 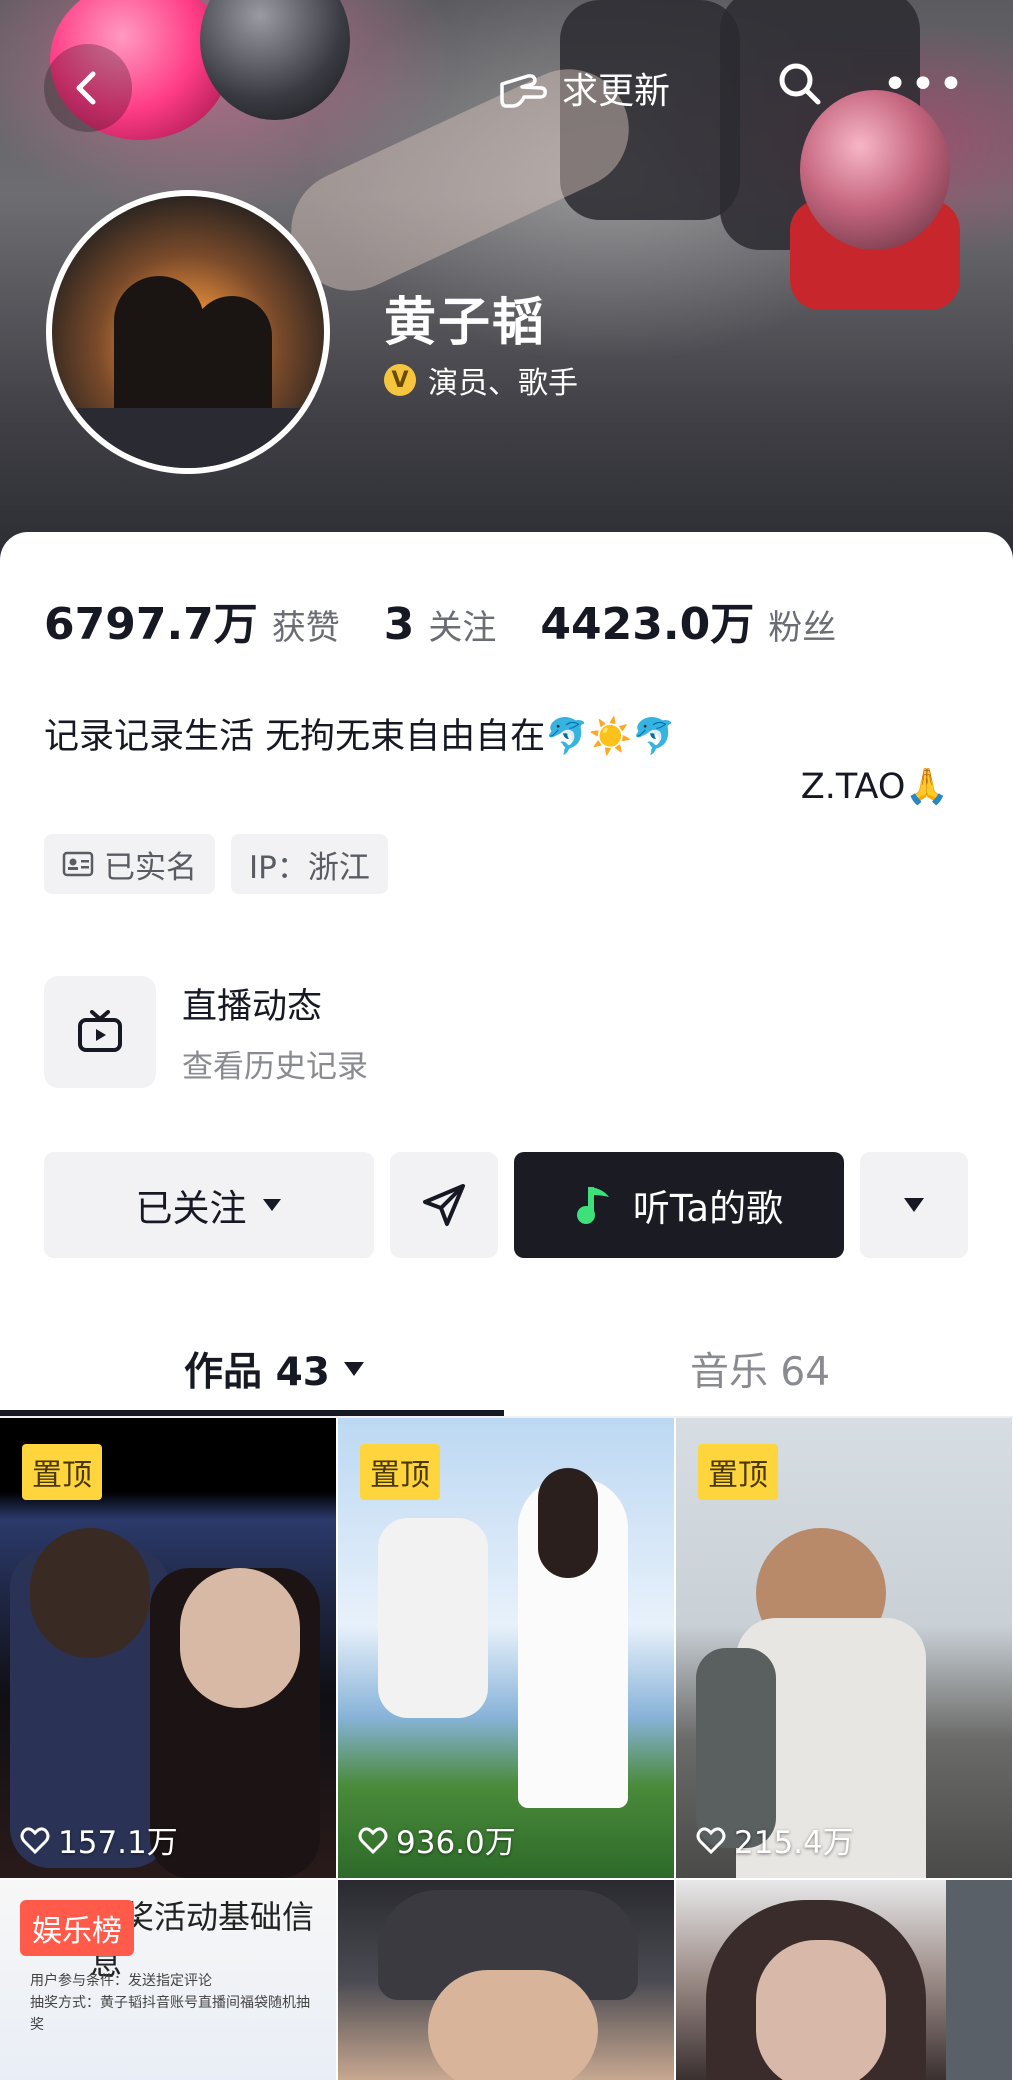 What do you see at coordinates (400, 380) in the screenshot?
I see `verified-badge-icon: V` at bounding box center [400, 380].